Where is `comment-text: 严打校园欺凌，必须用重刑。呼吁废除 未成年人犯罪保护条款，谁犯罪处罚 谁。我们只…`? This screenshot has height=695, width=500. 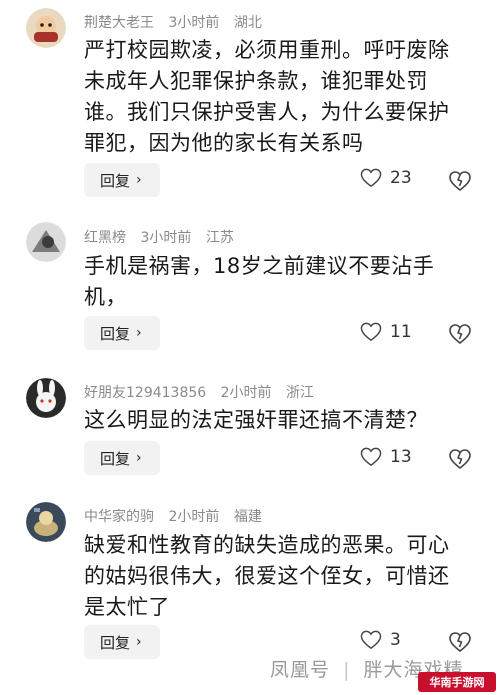 comment-text: 严打校园欺凌，必须用重刑。呼吁废除 未成年人犯罪保护条款，谁犯罪处罚 谁。我们只… is located at coordinates (279, 97).